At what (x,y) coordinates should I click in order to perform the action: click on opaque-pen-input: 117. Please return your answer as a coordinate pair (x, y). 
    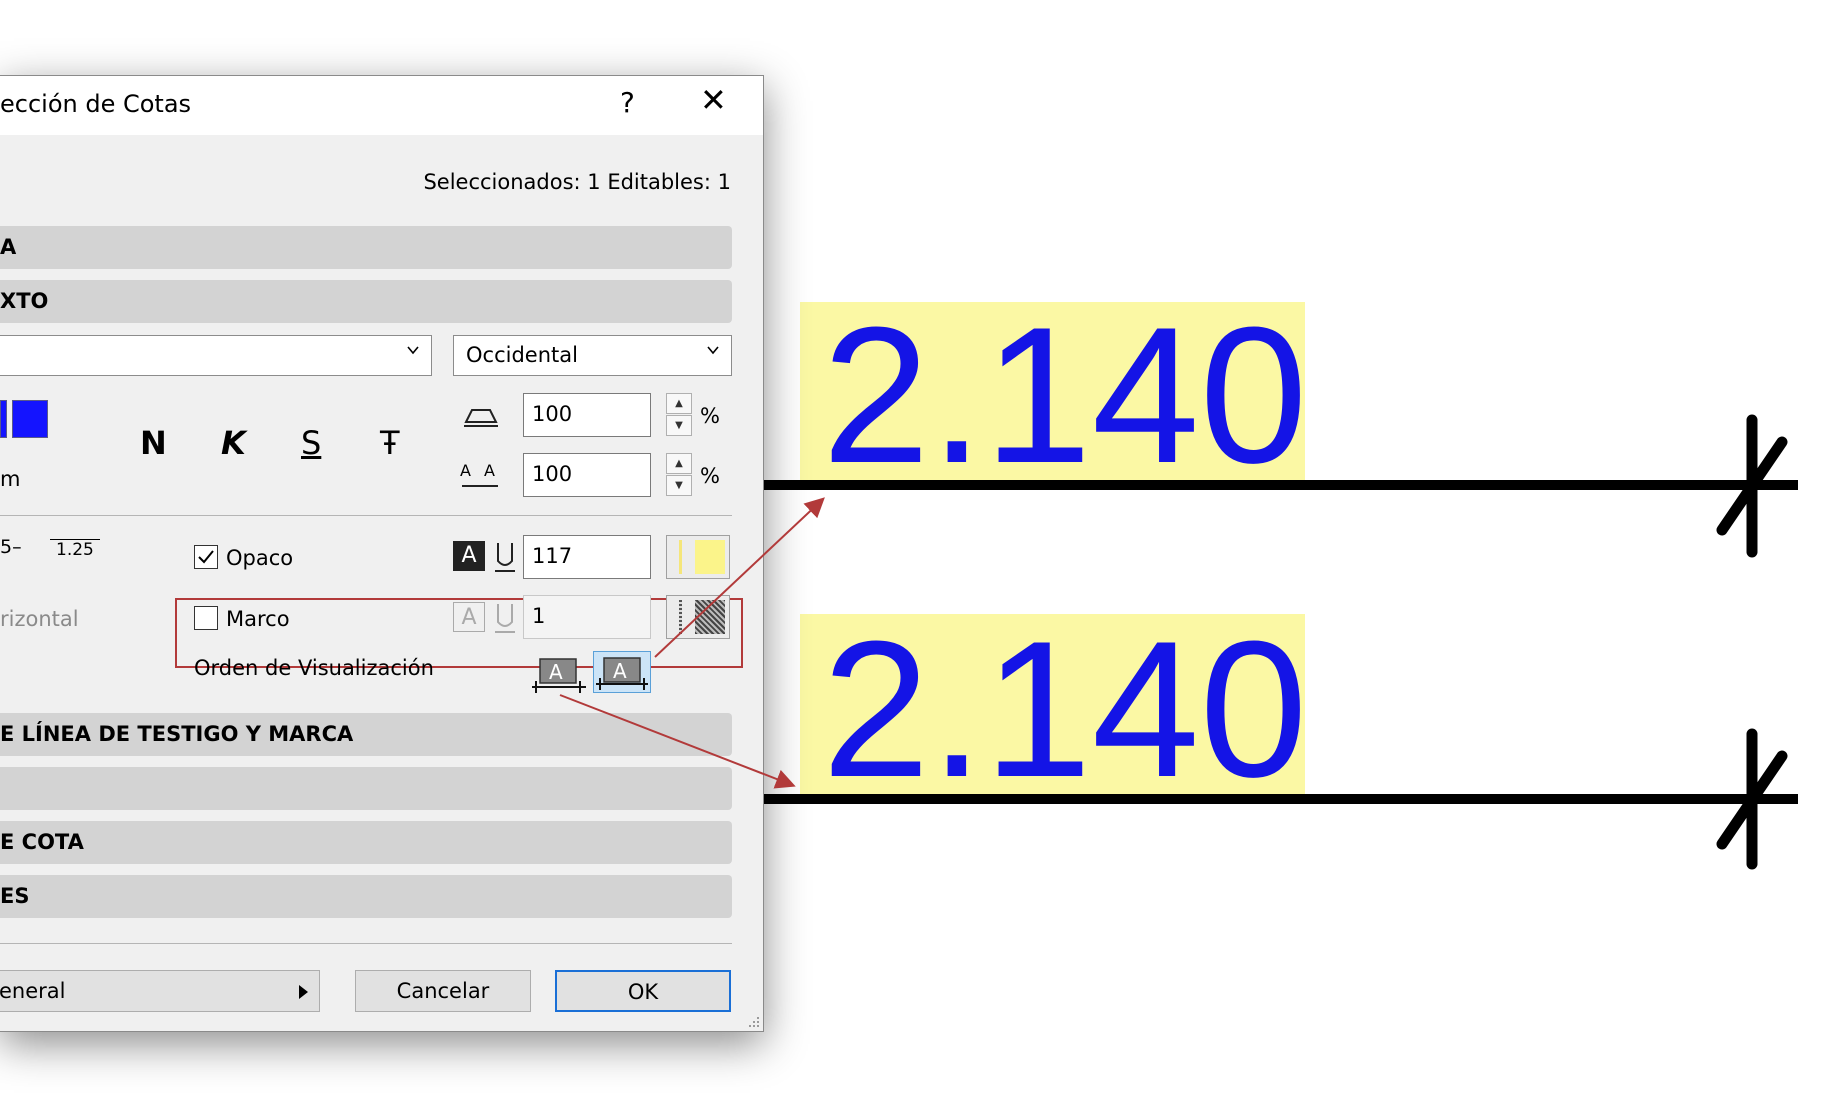
    Looking at the image, I should click on (587, 557).